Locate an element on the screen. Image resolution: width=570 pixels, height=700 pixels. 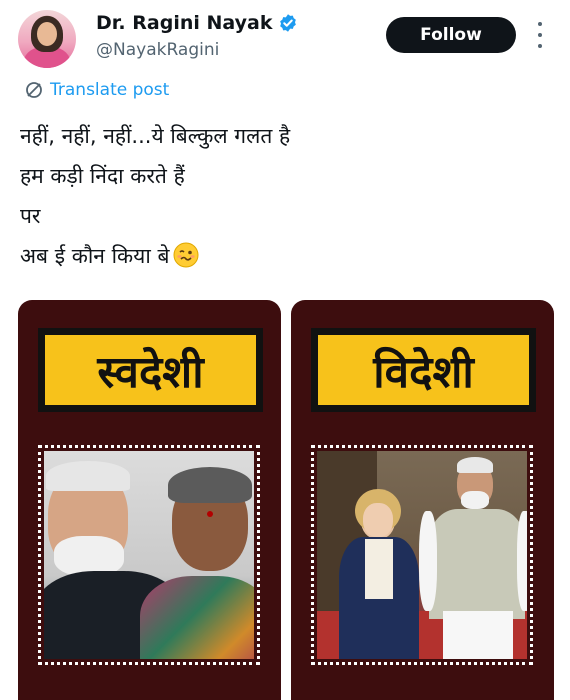
label-swadeshi: स्वदेशी is located at coordinates (150, 370).